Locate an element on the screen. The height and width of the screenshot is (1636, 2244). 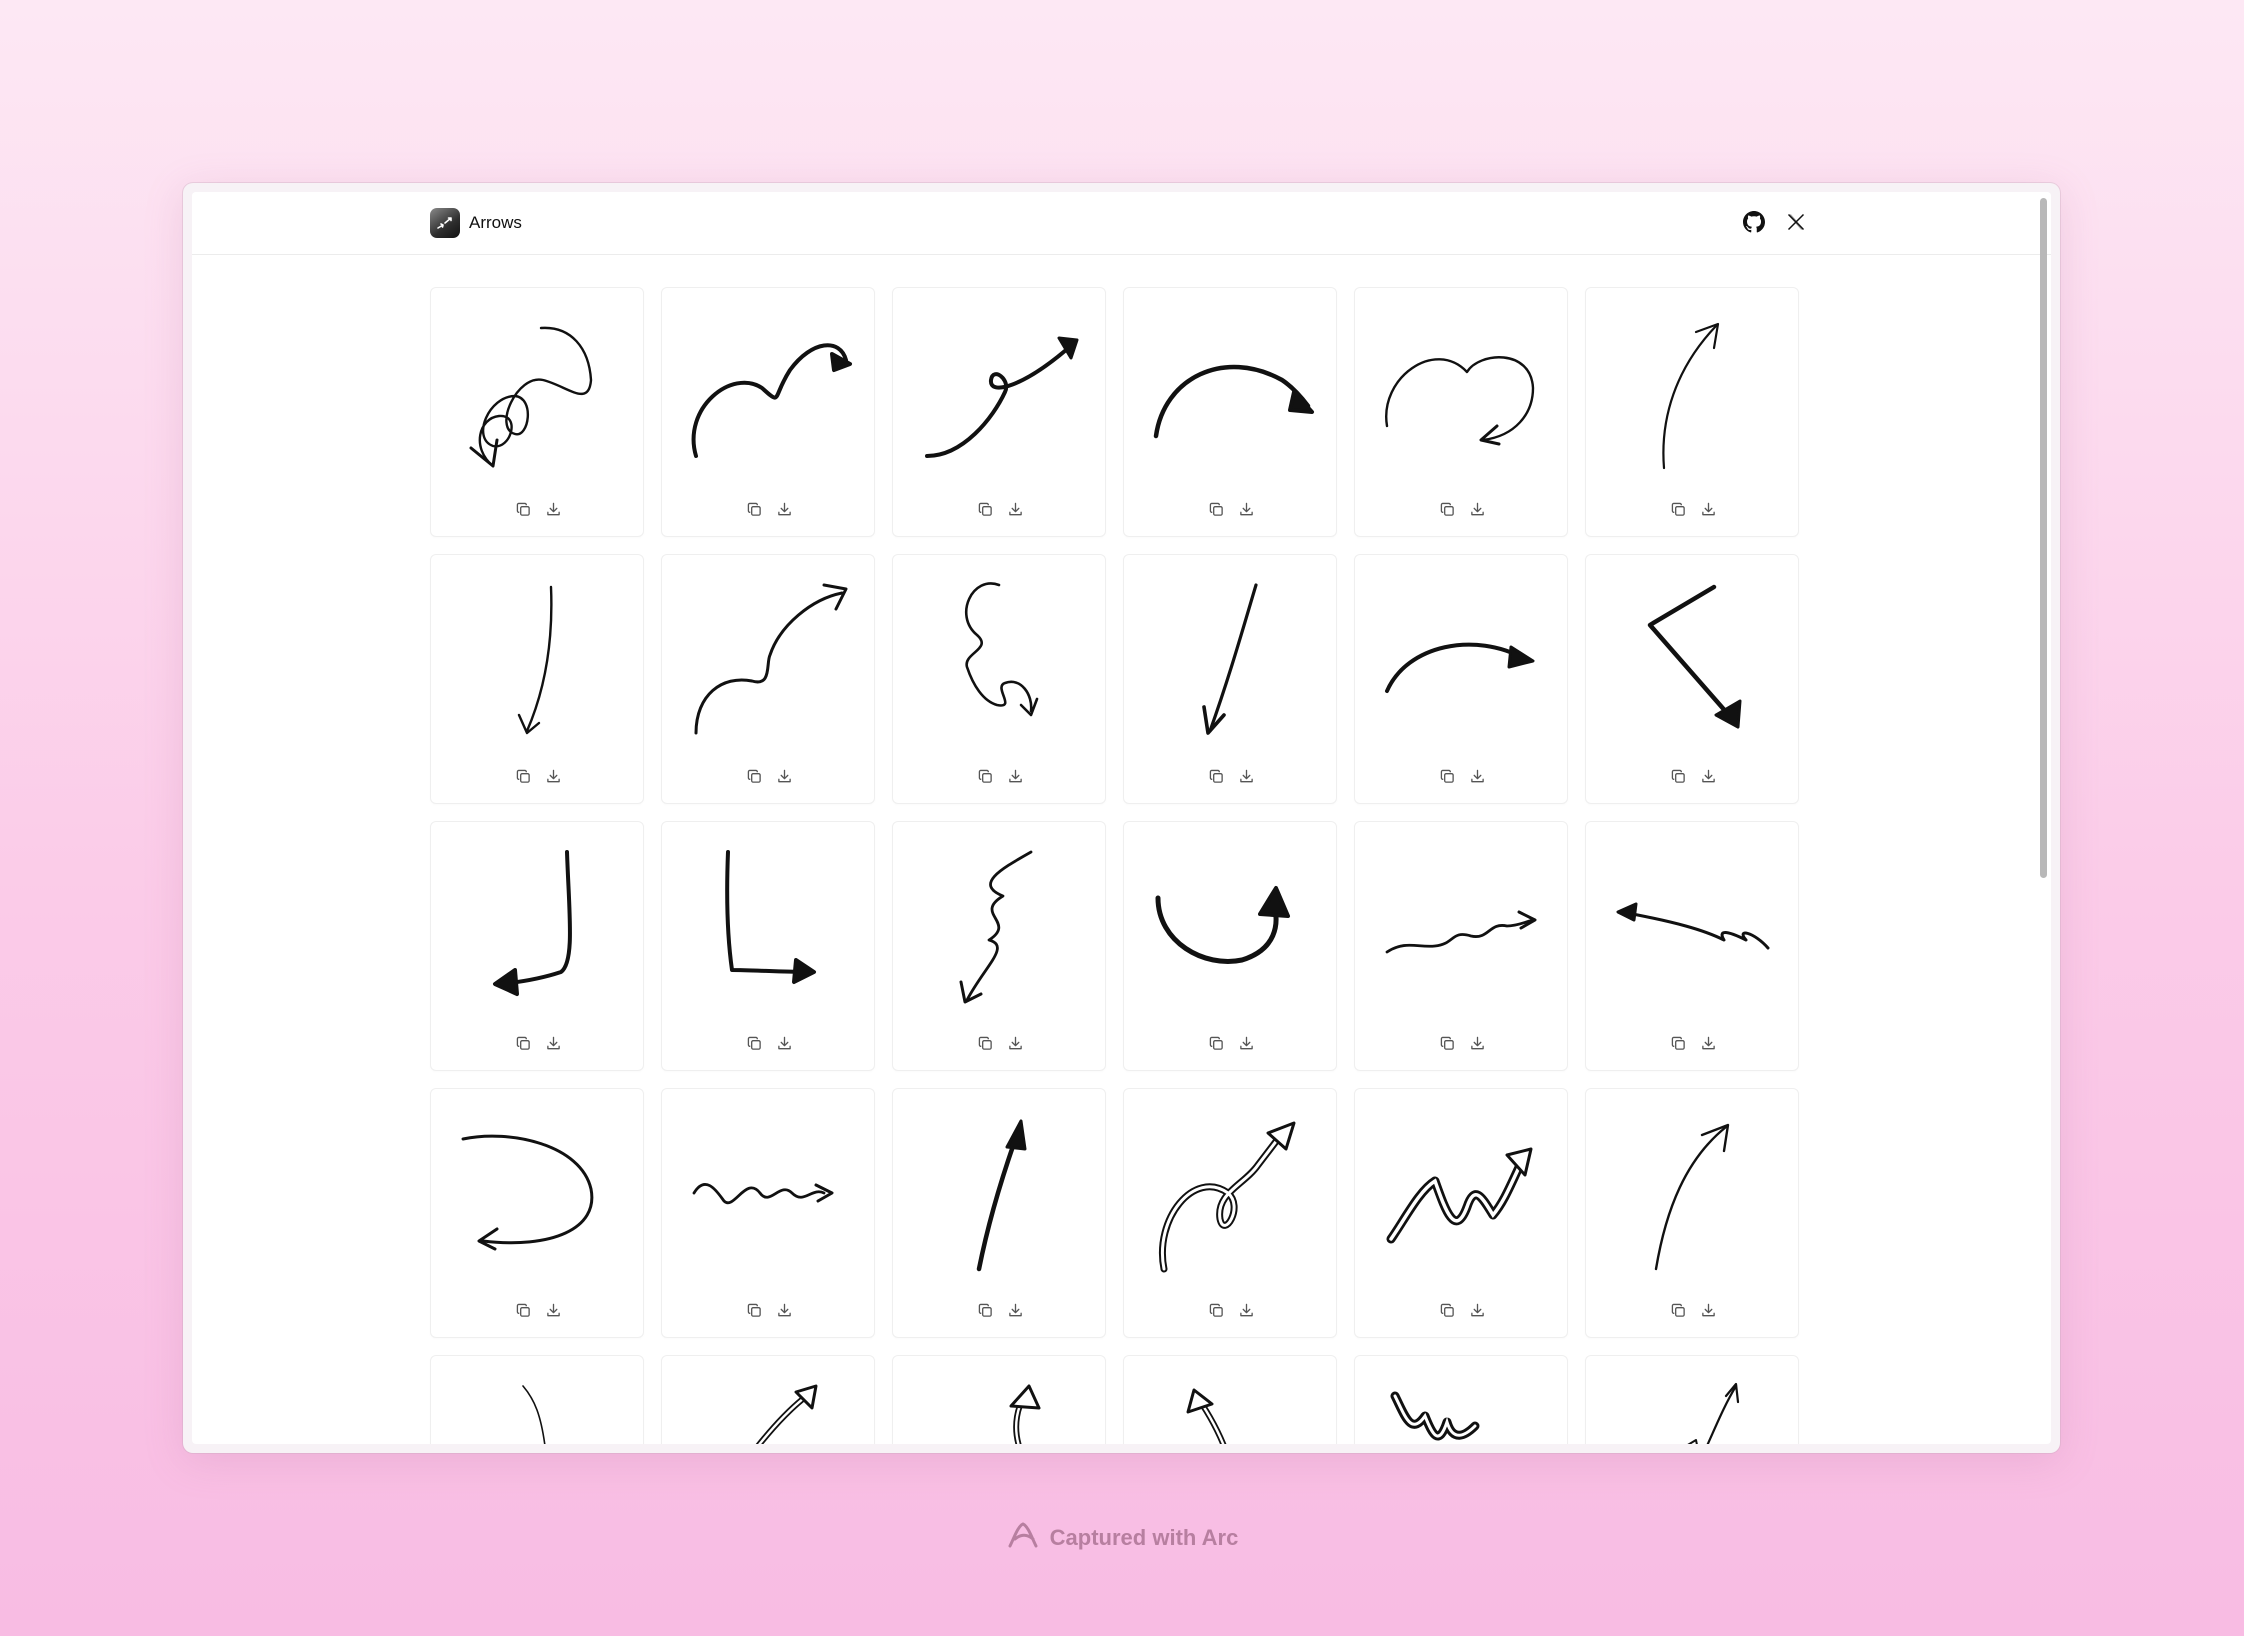
brand: Arrows is located at coordinates (476, 223).